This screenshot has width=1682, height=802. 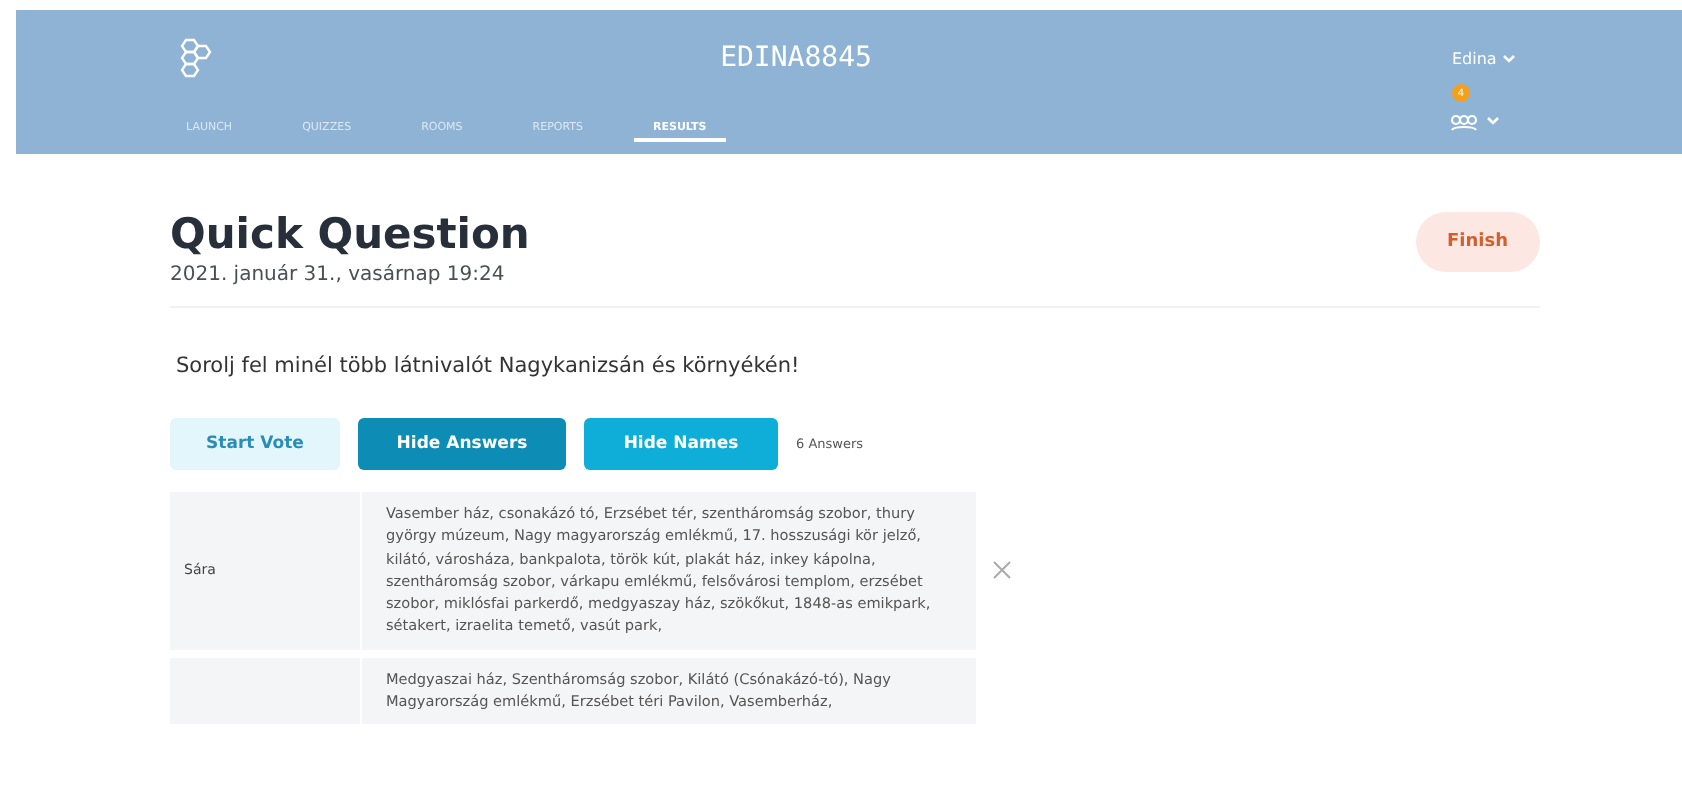 I want to click on action-button: Hide Answers, so click(x=462, y=444).